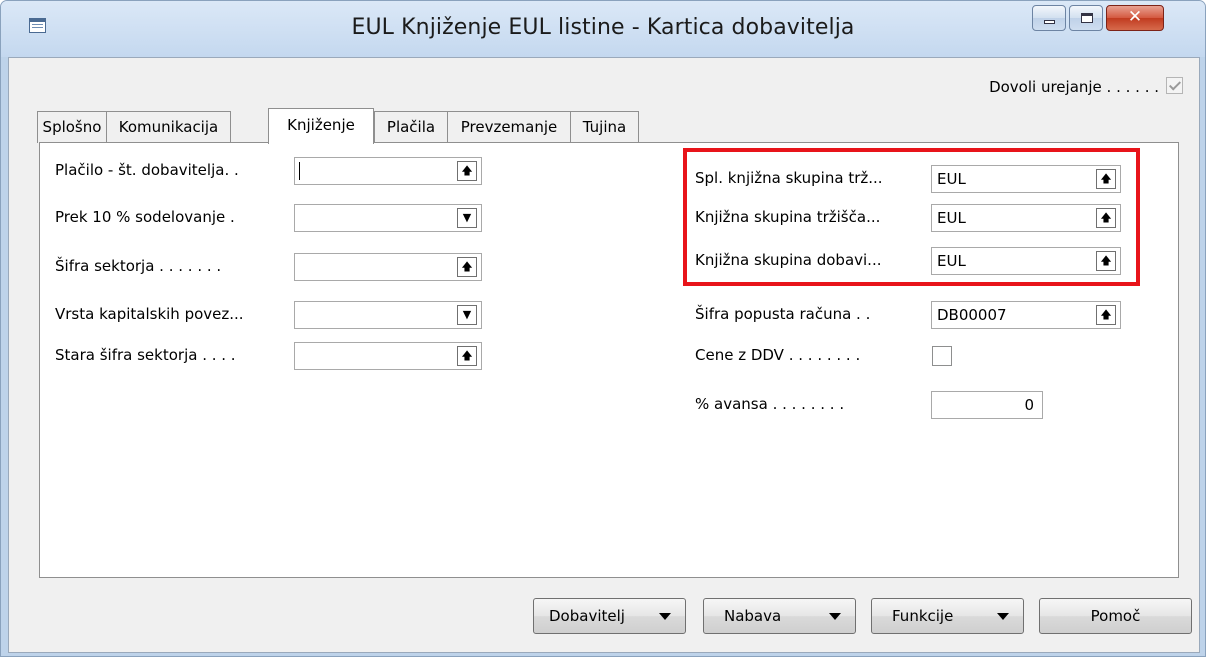 The width and height of the screenshot is (1206, 657). Describe the element at coordinates (972, 315) in the screenshot. I see `field-value: DB00007` at that location.